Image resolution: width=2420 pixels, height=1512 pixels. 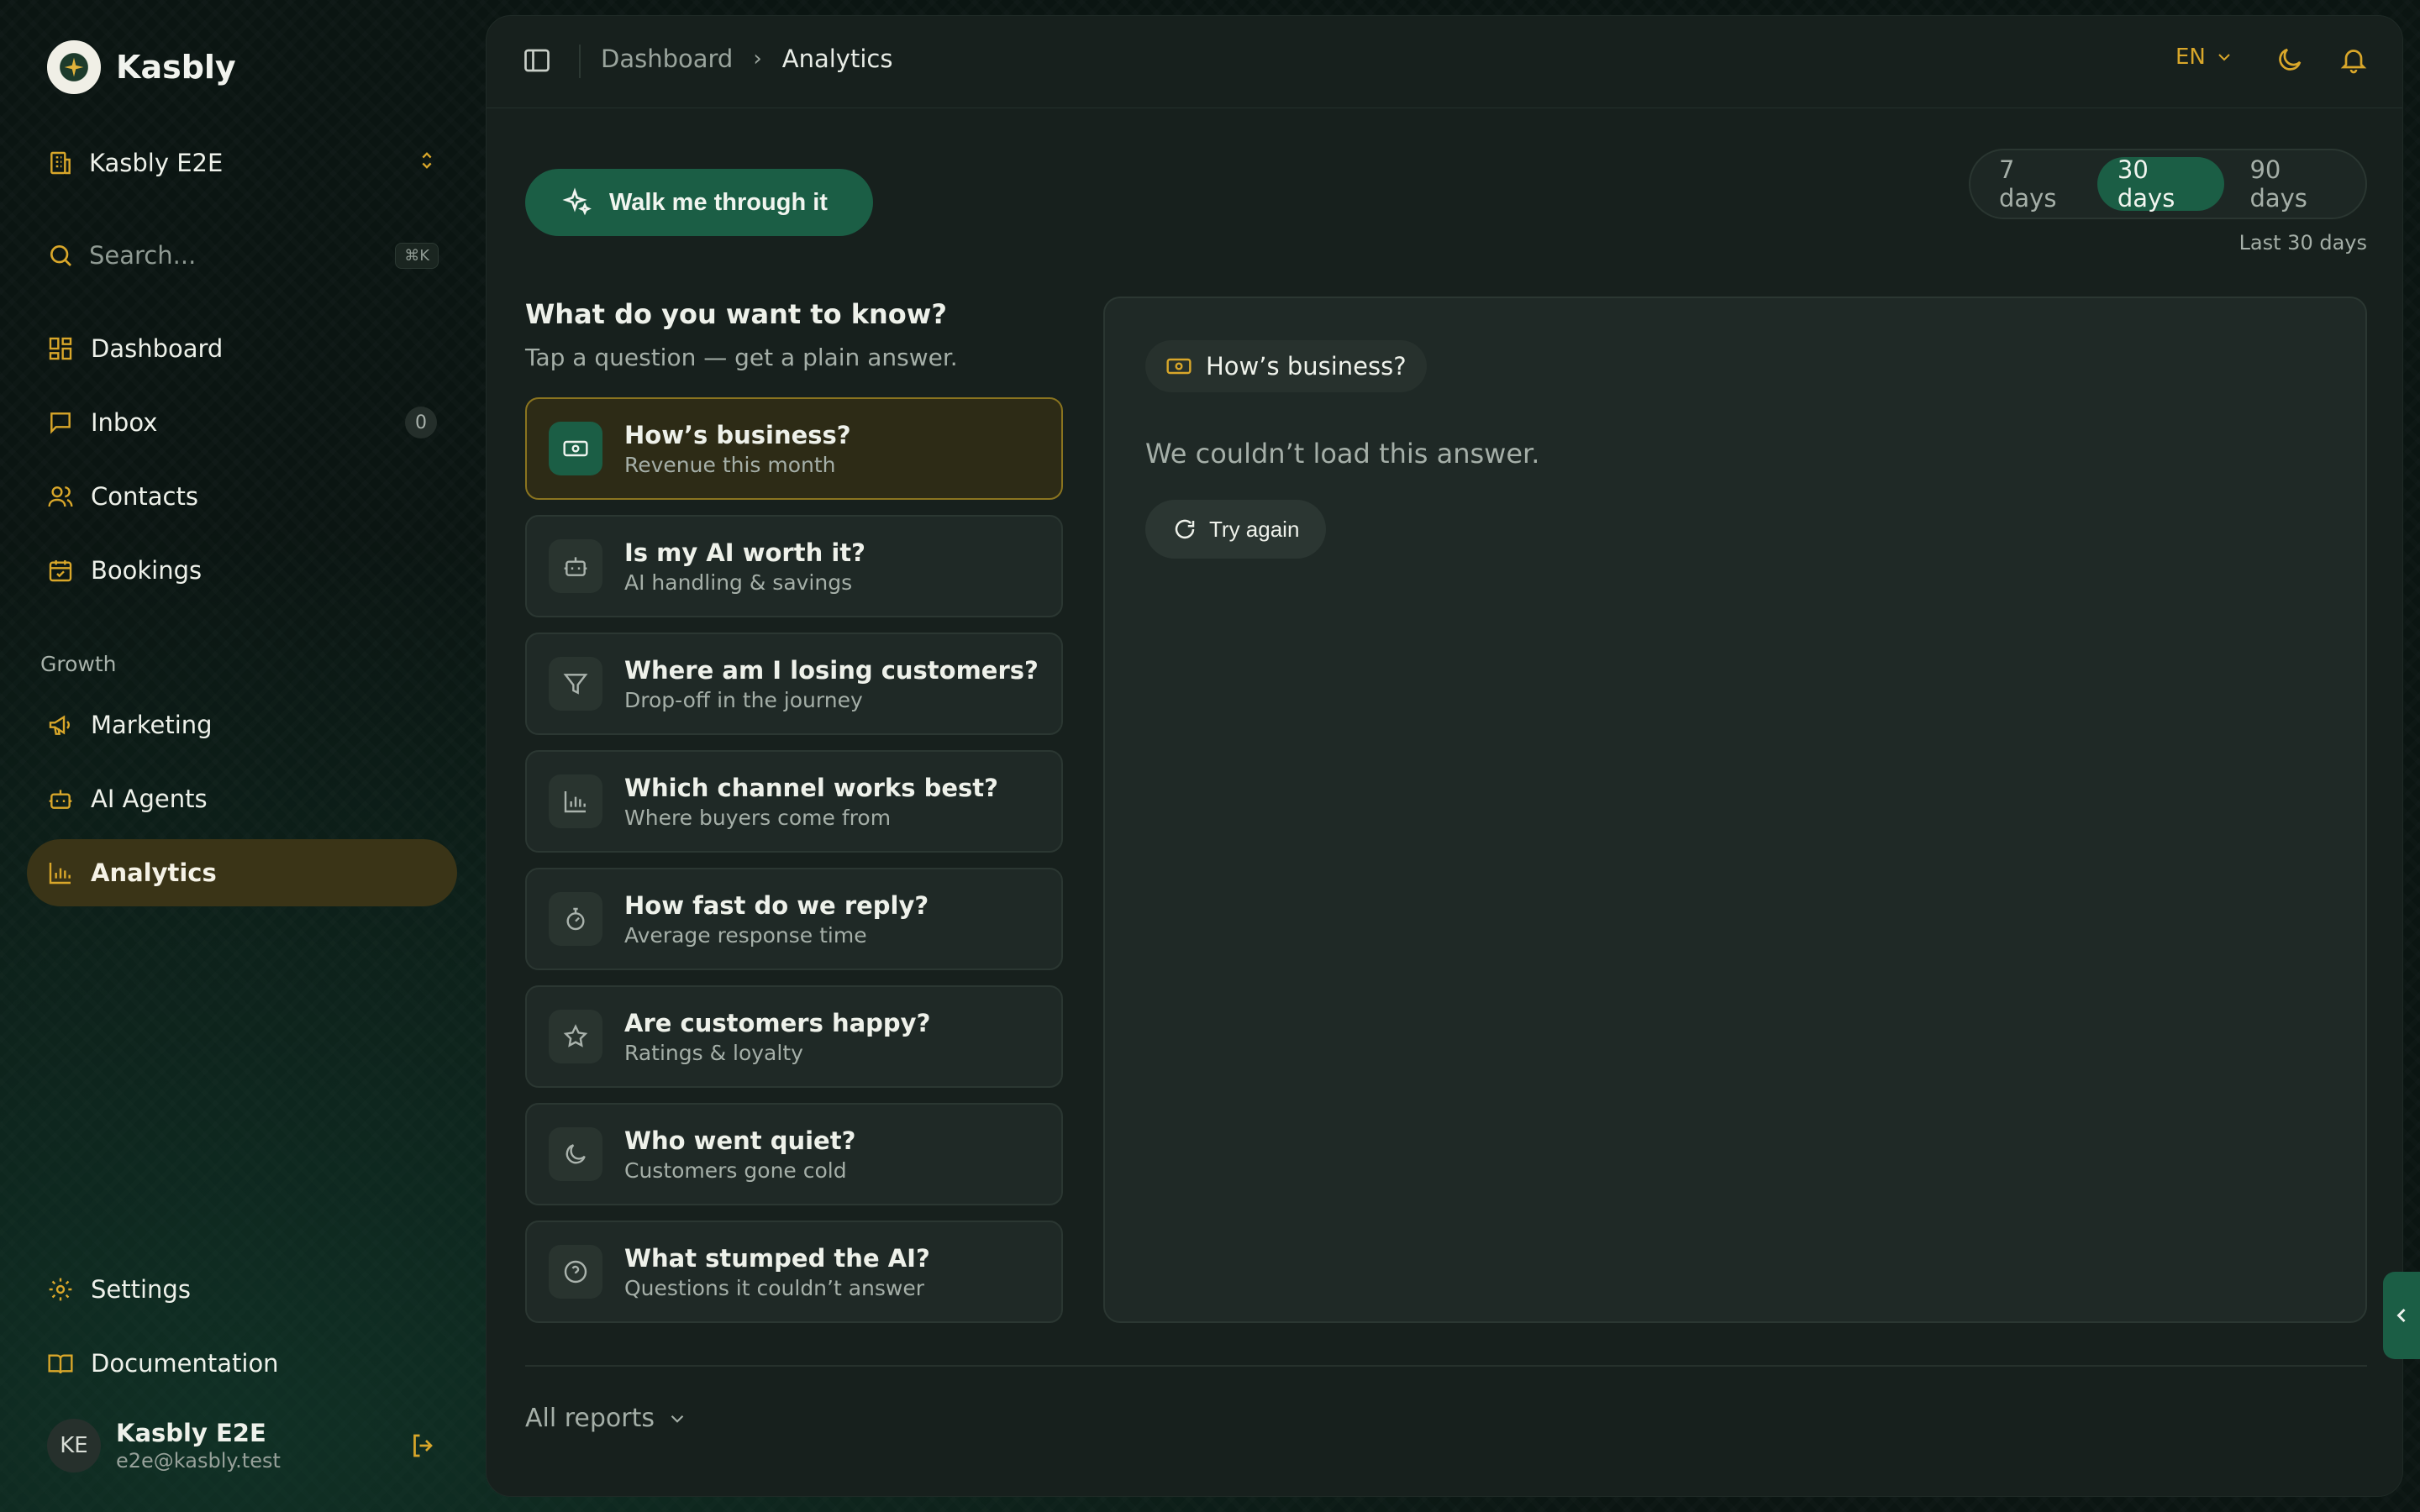 I want to click on sidebar-item-bookings: Bookings, so click(x=242, y=570).